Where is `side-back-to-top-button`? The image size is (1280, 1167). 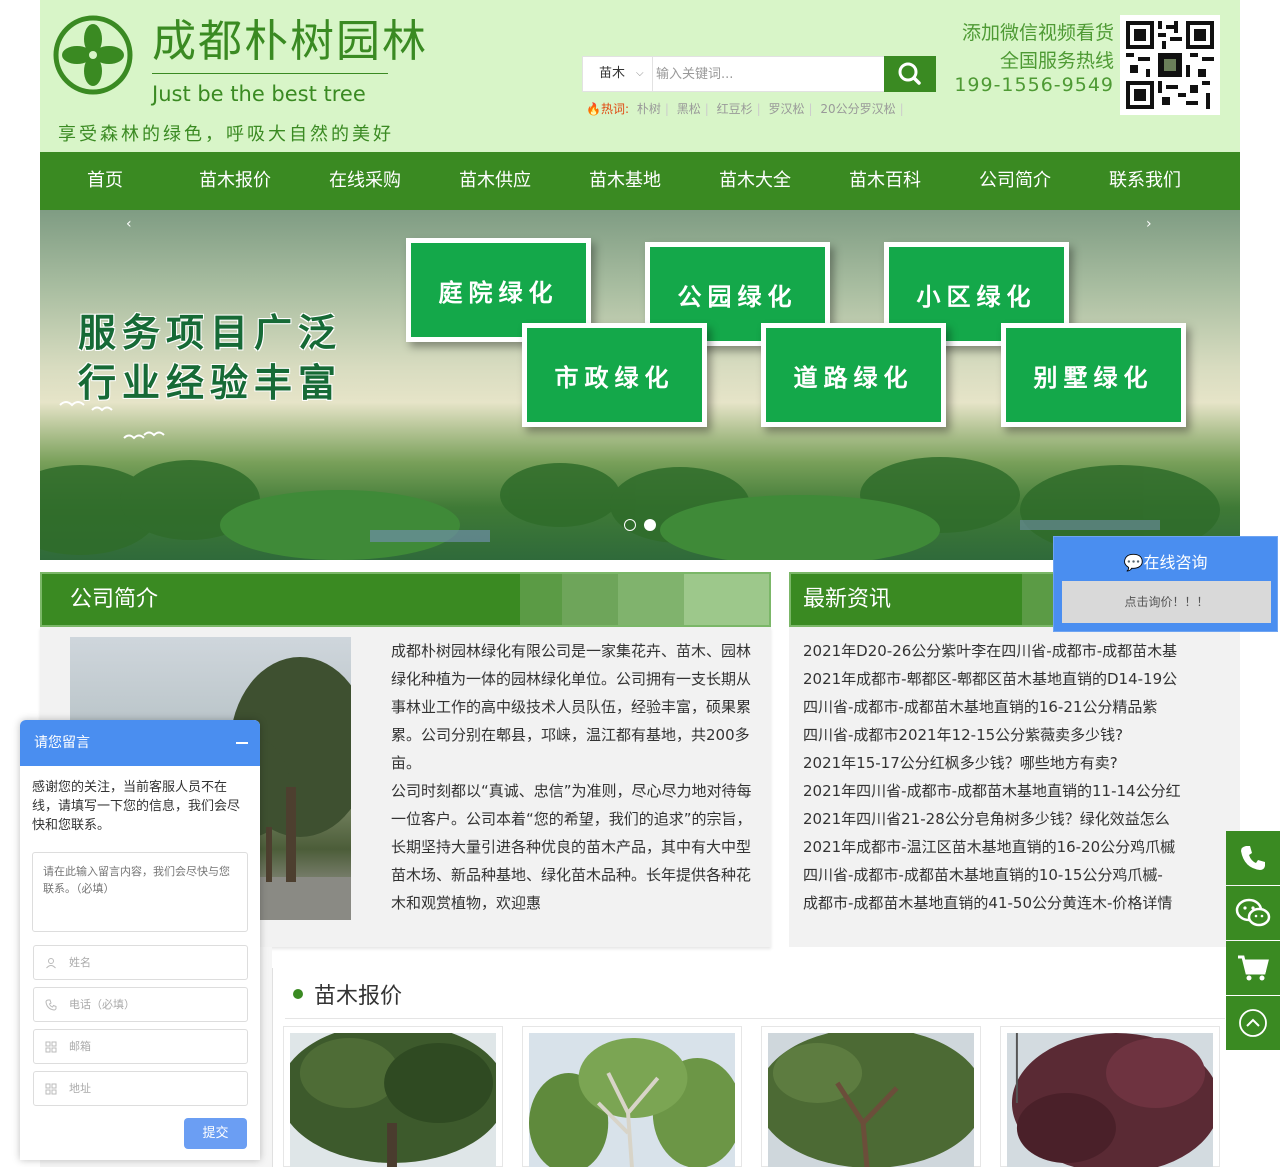
side-back-to-top-button is located at coordinates (1253, 1023).